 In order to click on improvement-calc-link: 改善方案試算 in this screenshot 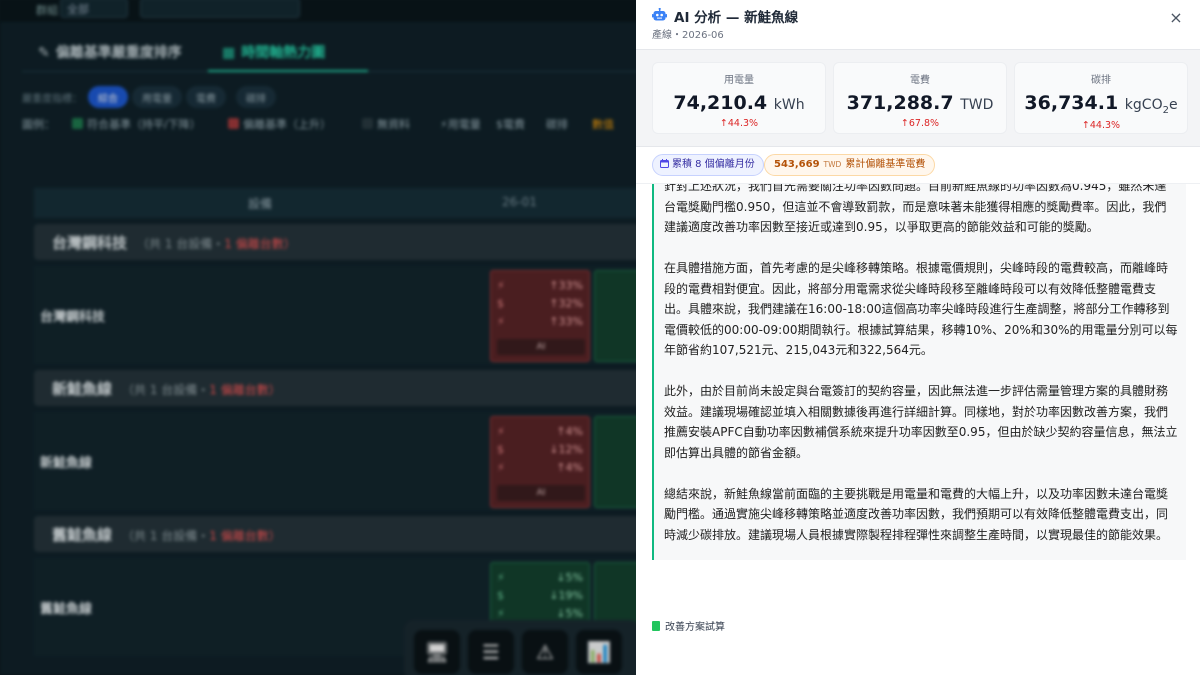, I will do `click(688, 625)`.